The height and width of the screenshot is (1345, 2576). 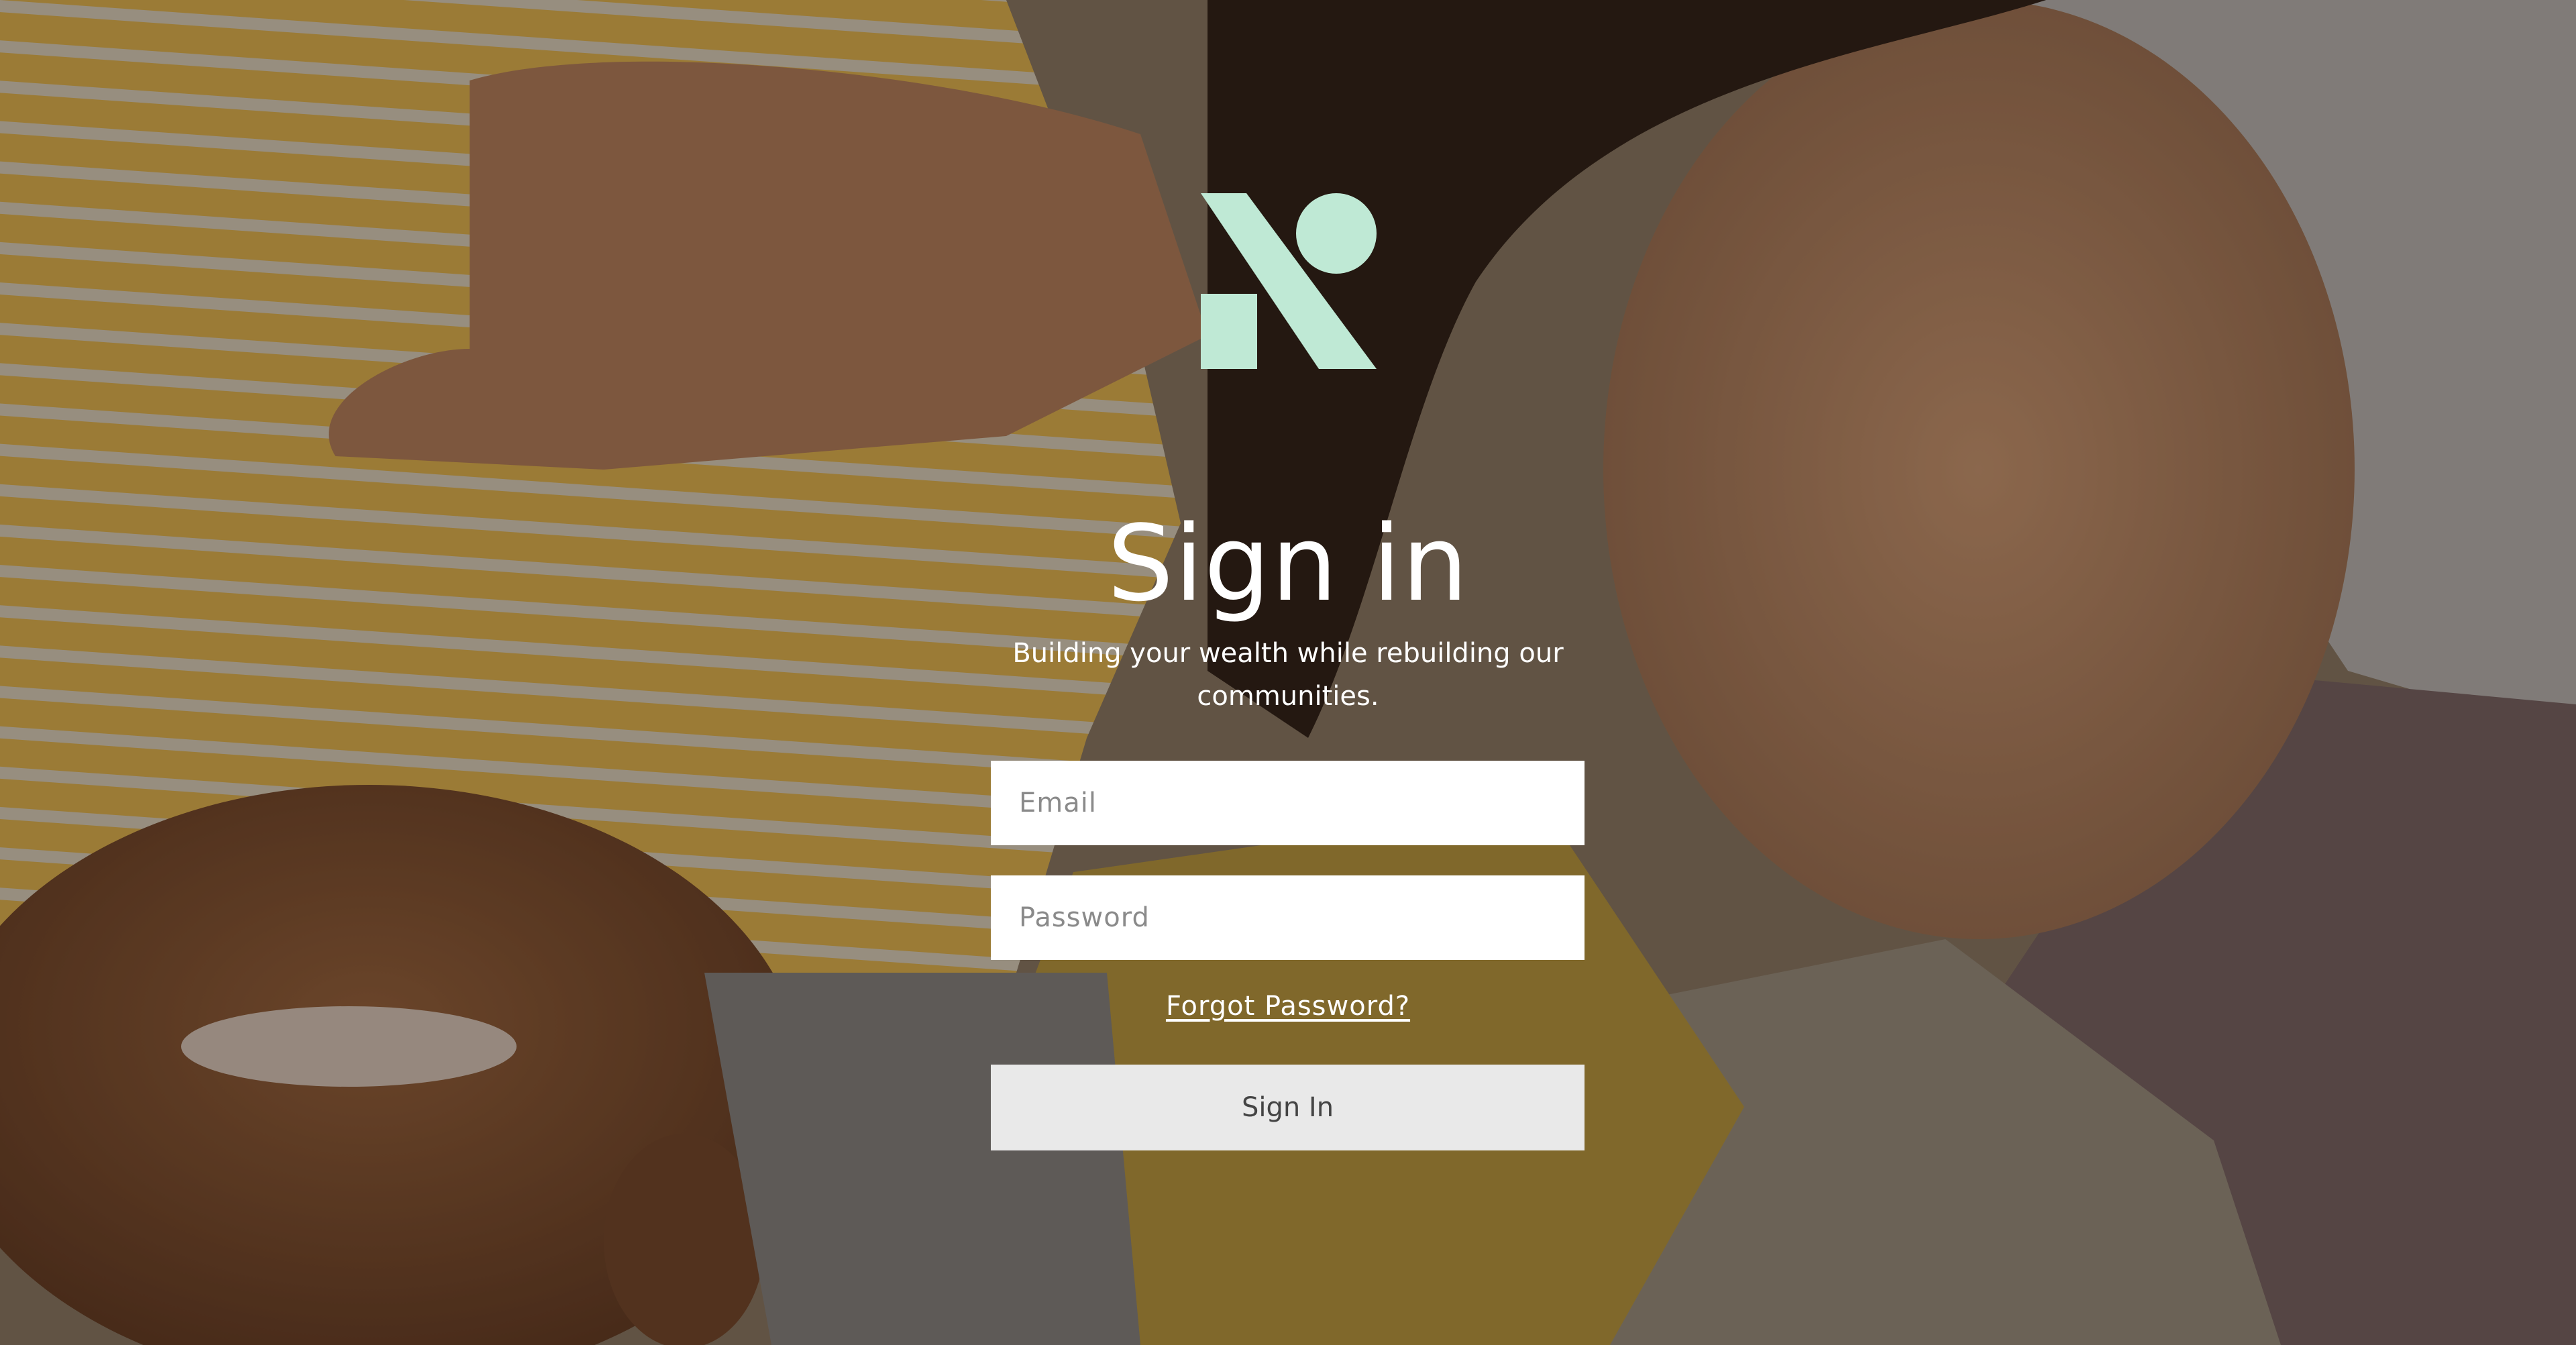 I want to click on forgot-password-link: Forgot Password?, so click(x=1288, y=1006).